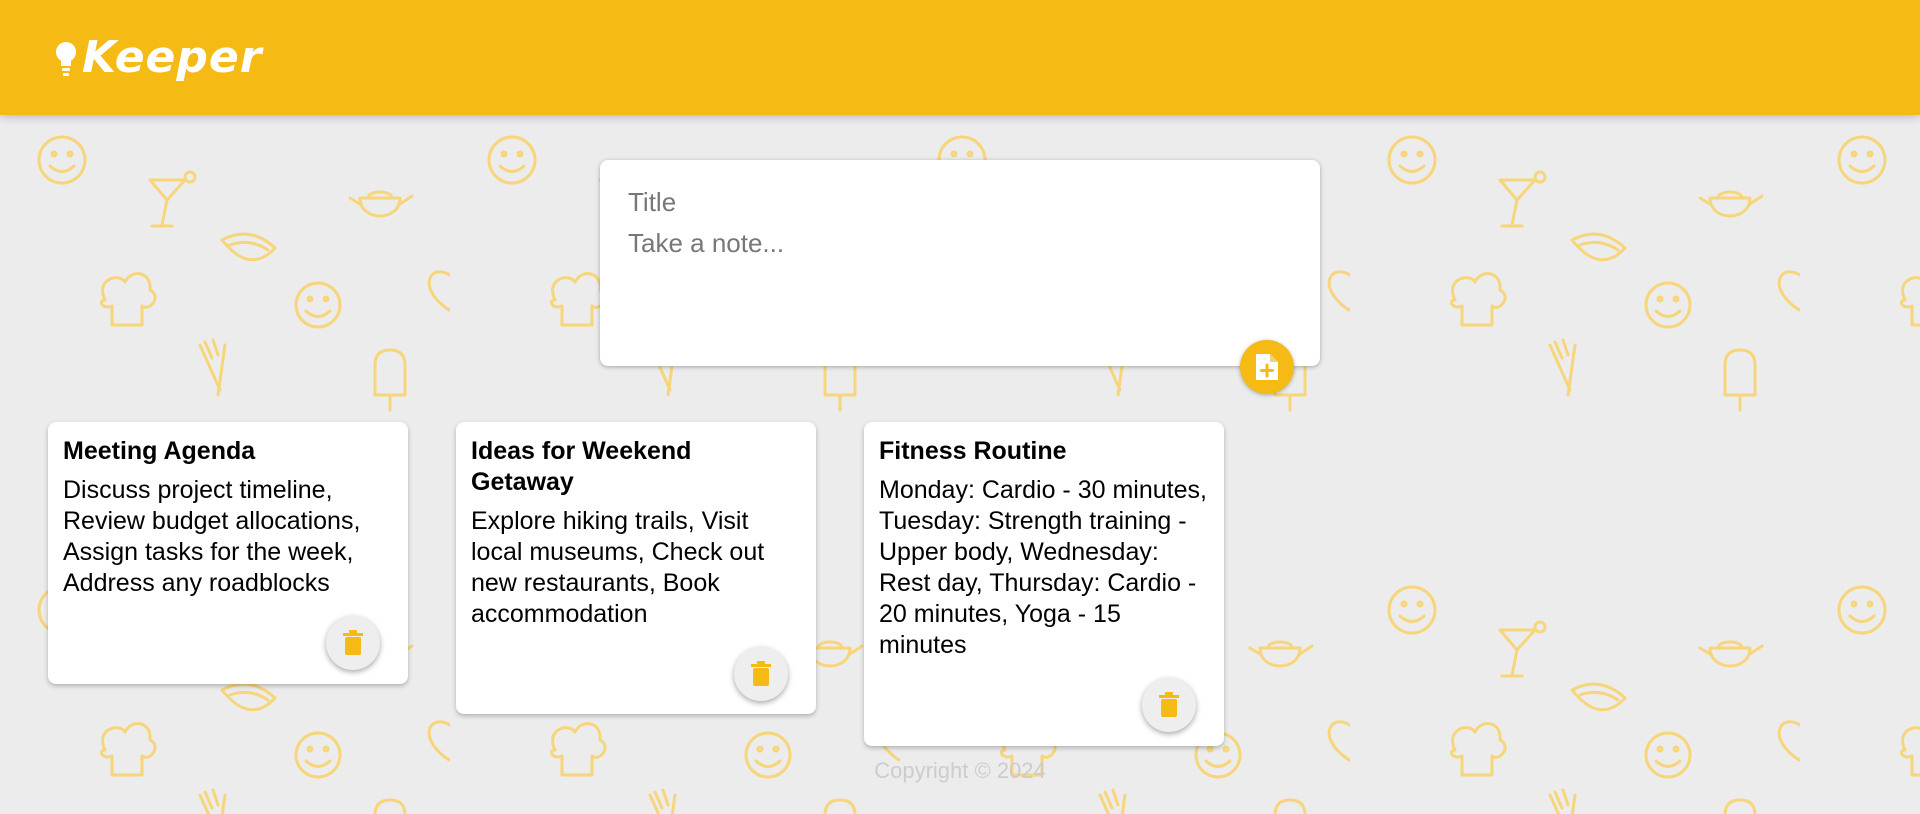 The image size is (1920, 814). What do you see at coordinates (159, 451) in the screenshot?
I see `note-title: Meeting Agenda` at bounding box center [159, 451].